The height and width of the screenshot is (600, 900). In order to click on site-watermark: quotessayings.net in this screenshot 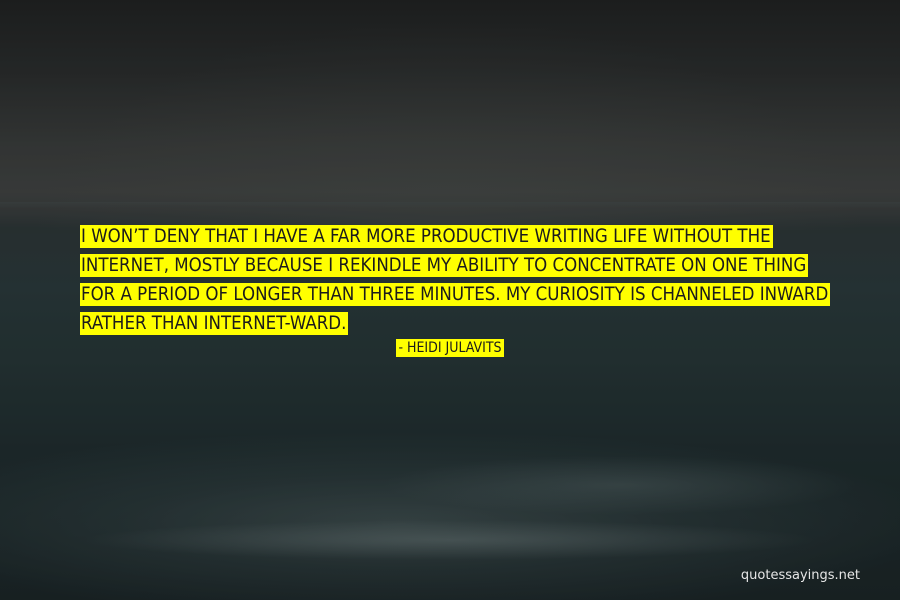, I will do `click(800, 575)`.